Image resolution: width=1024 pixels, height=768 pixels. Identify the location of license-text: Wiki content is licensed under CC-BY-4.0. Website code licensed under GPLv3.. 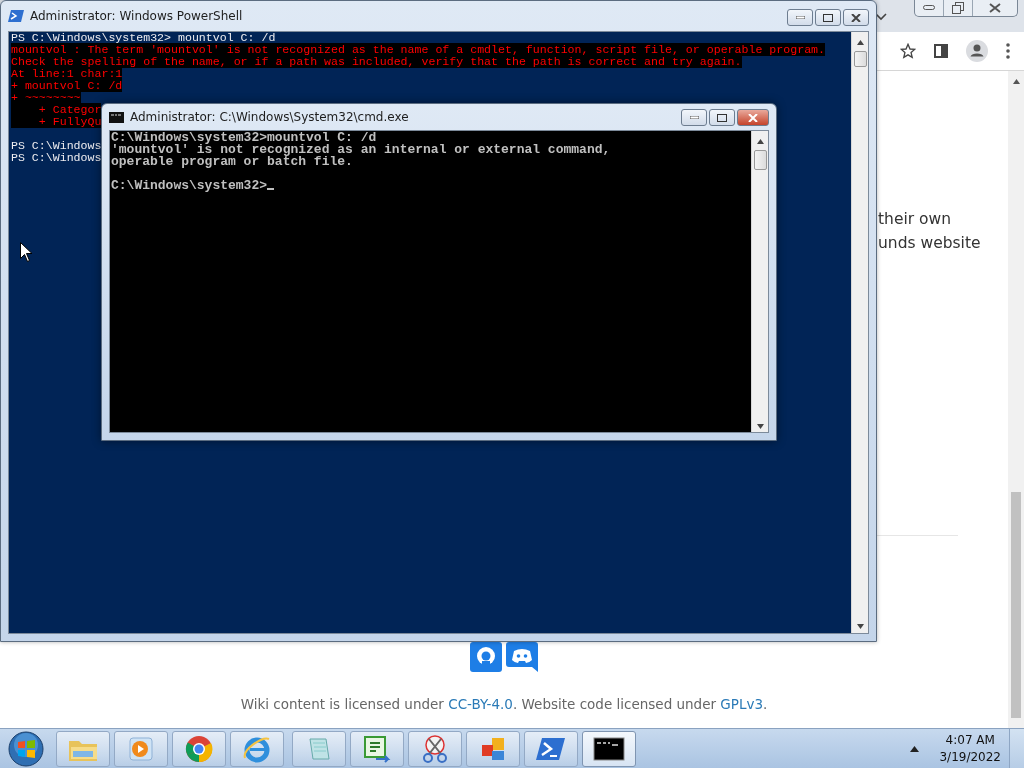
(504, 704).